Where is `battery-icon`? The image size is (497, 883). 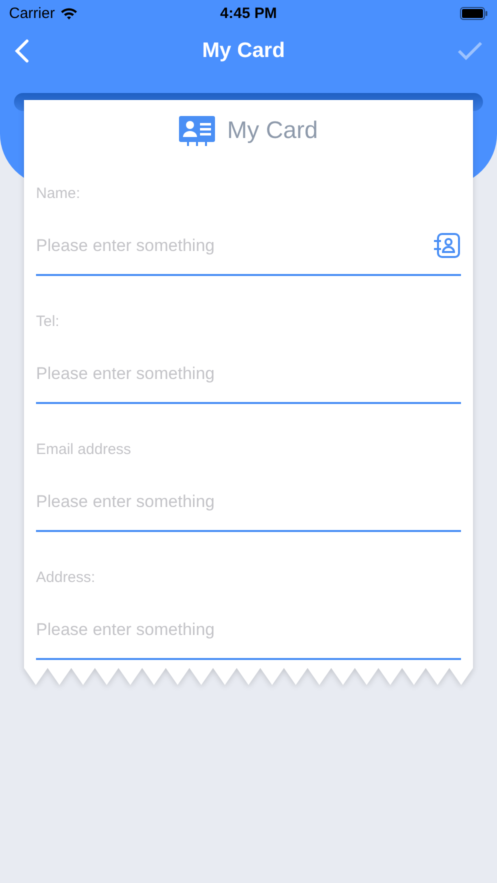 battery-icon is located at coordinates (474, 13).